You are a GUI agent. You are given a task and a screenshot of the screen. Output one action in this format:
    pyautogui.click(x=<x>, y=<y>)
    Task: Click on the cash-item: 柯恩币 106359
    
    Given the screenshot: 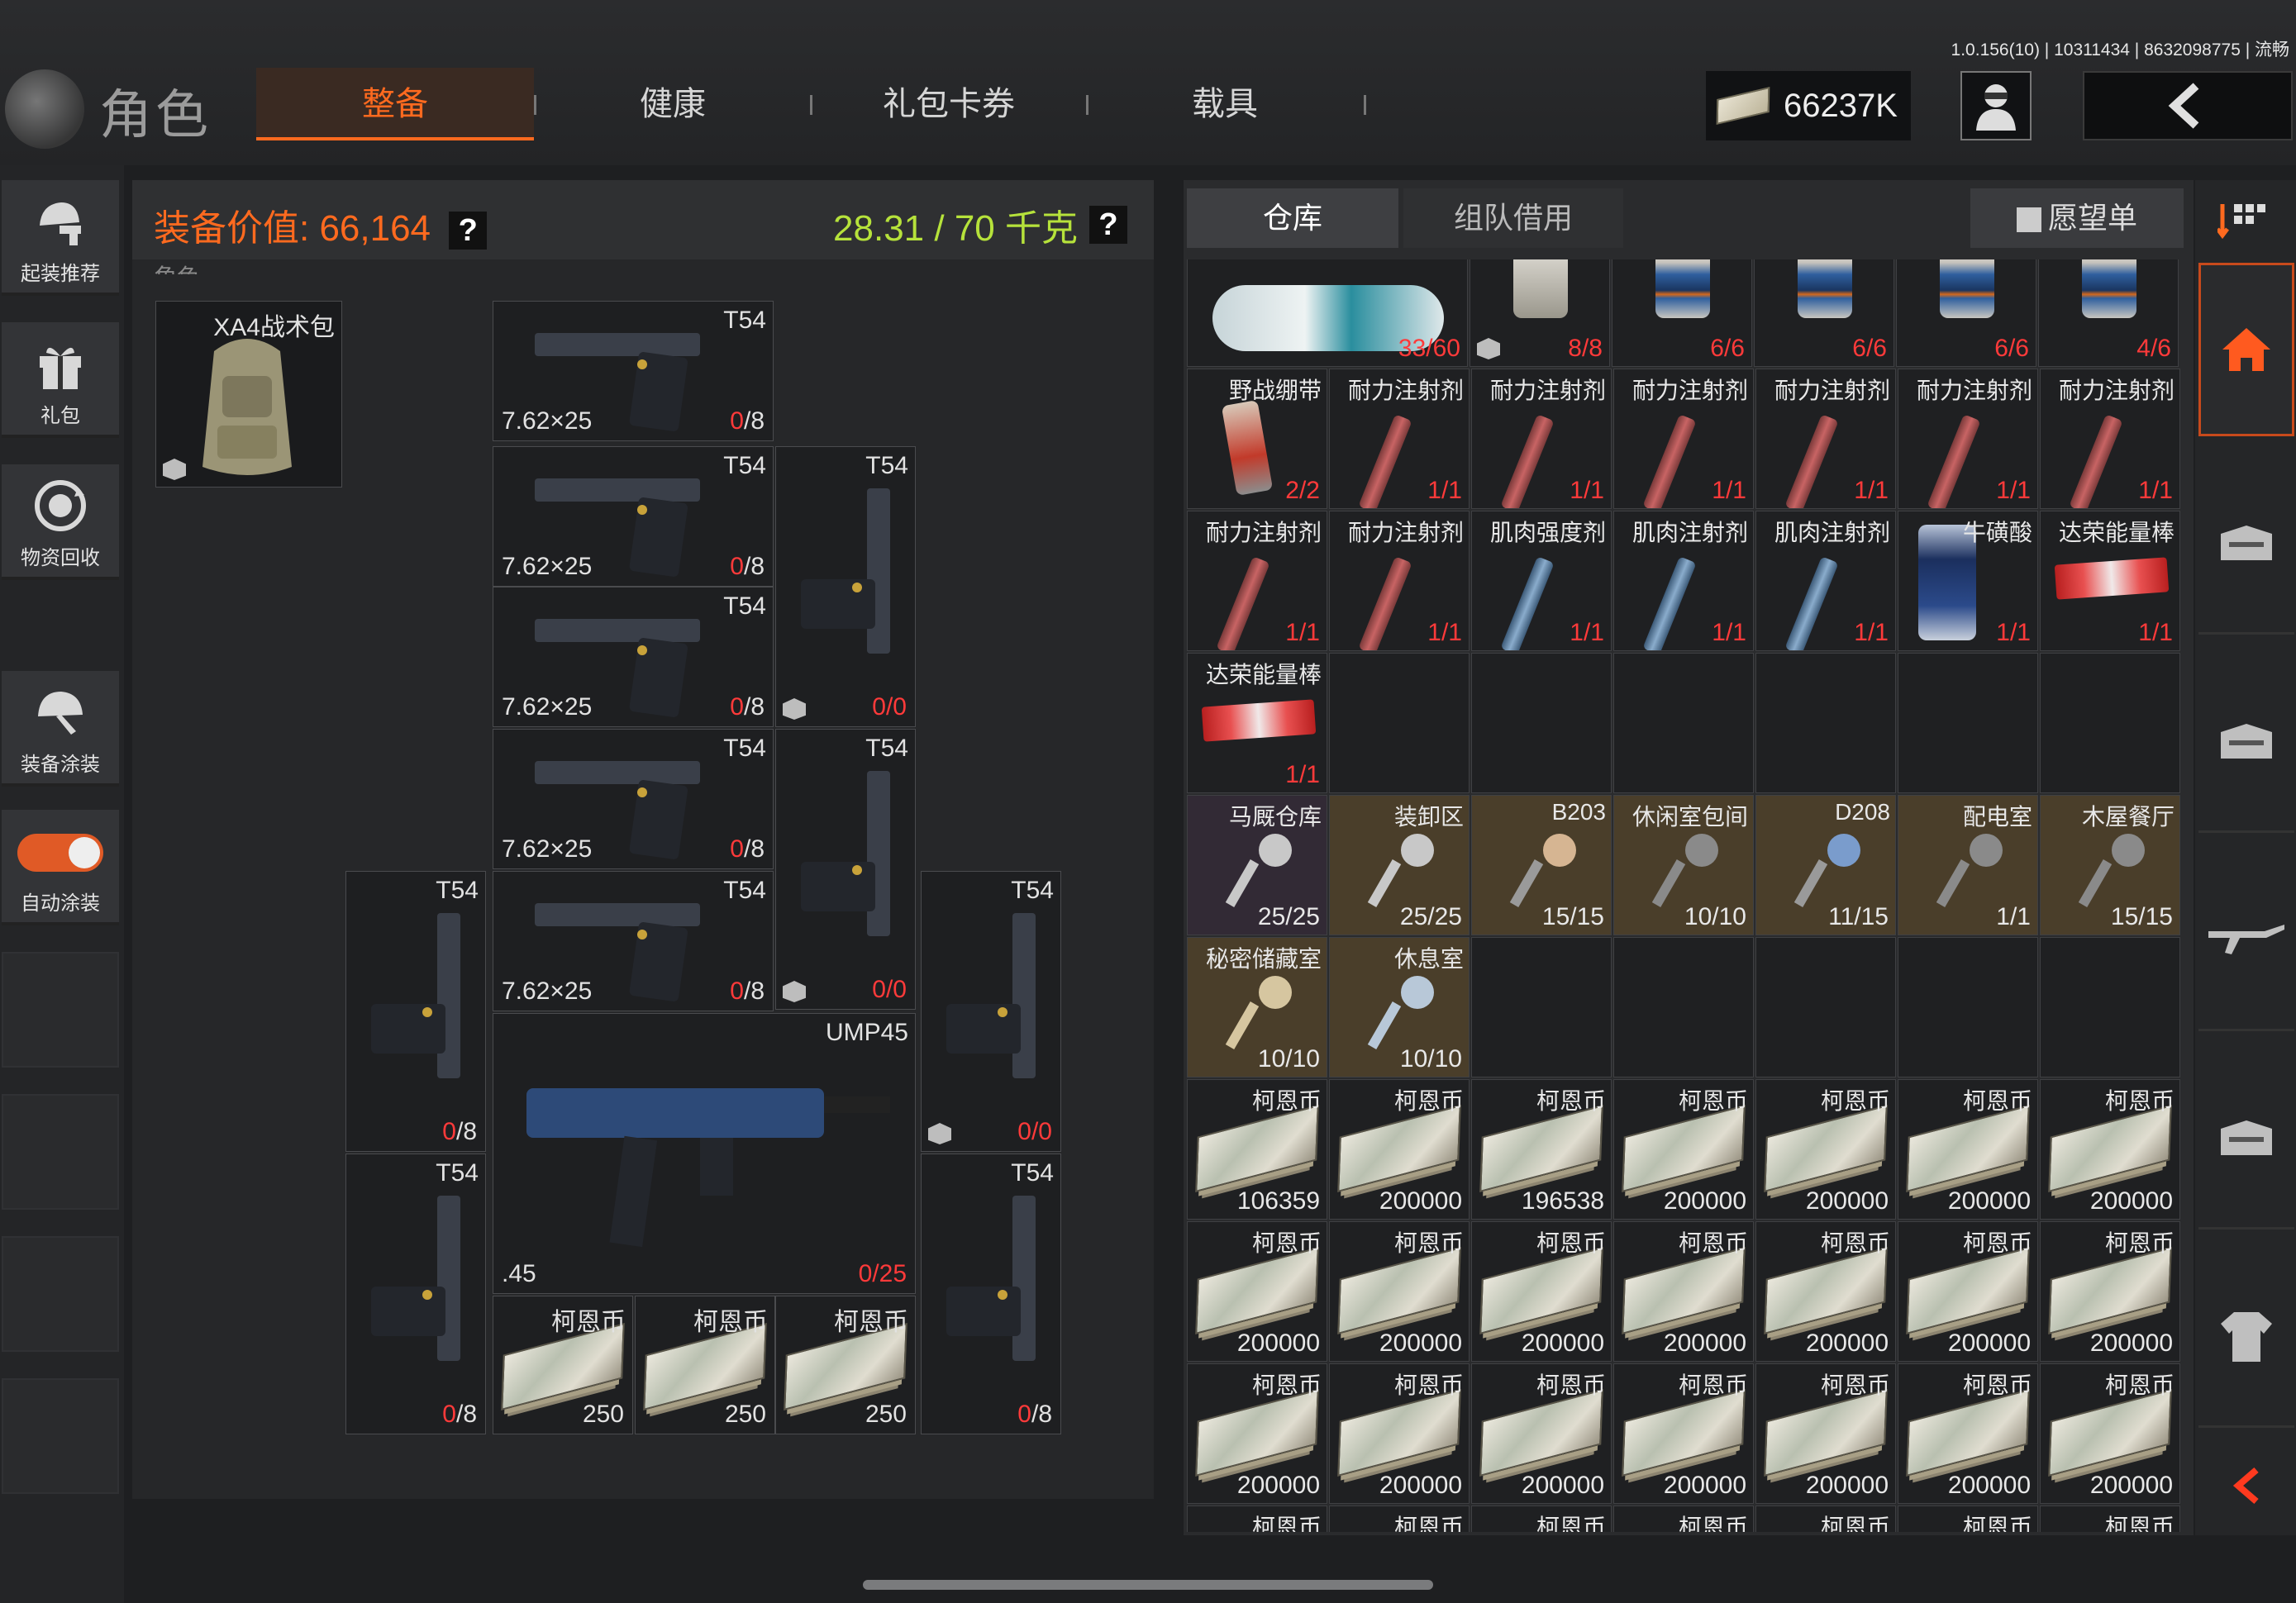 What is the action you would take?
    pyautogui.click(x=1257, y=1149)
    